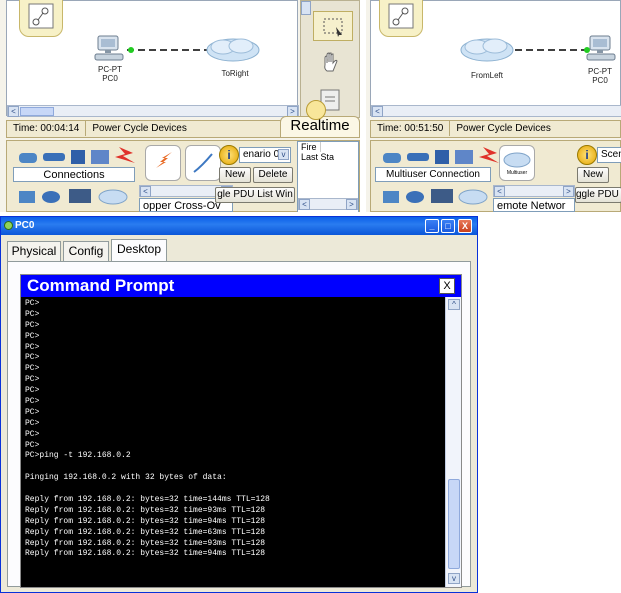 The image size is (621, 593). What do you see at coordinates (328, 204) in the screenshot?
I see `pdu-hscrollbar: < >` at bounding box center [328, 204].